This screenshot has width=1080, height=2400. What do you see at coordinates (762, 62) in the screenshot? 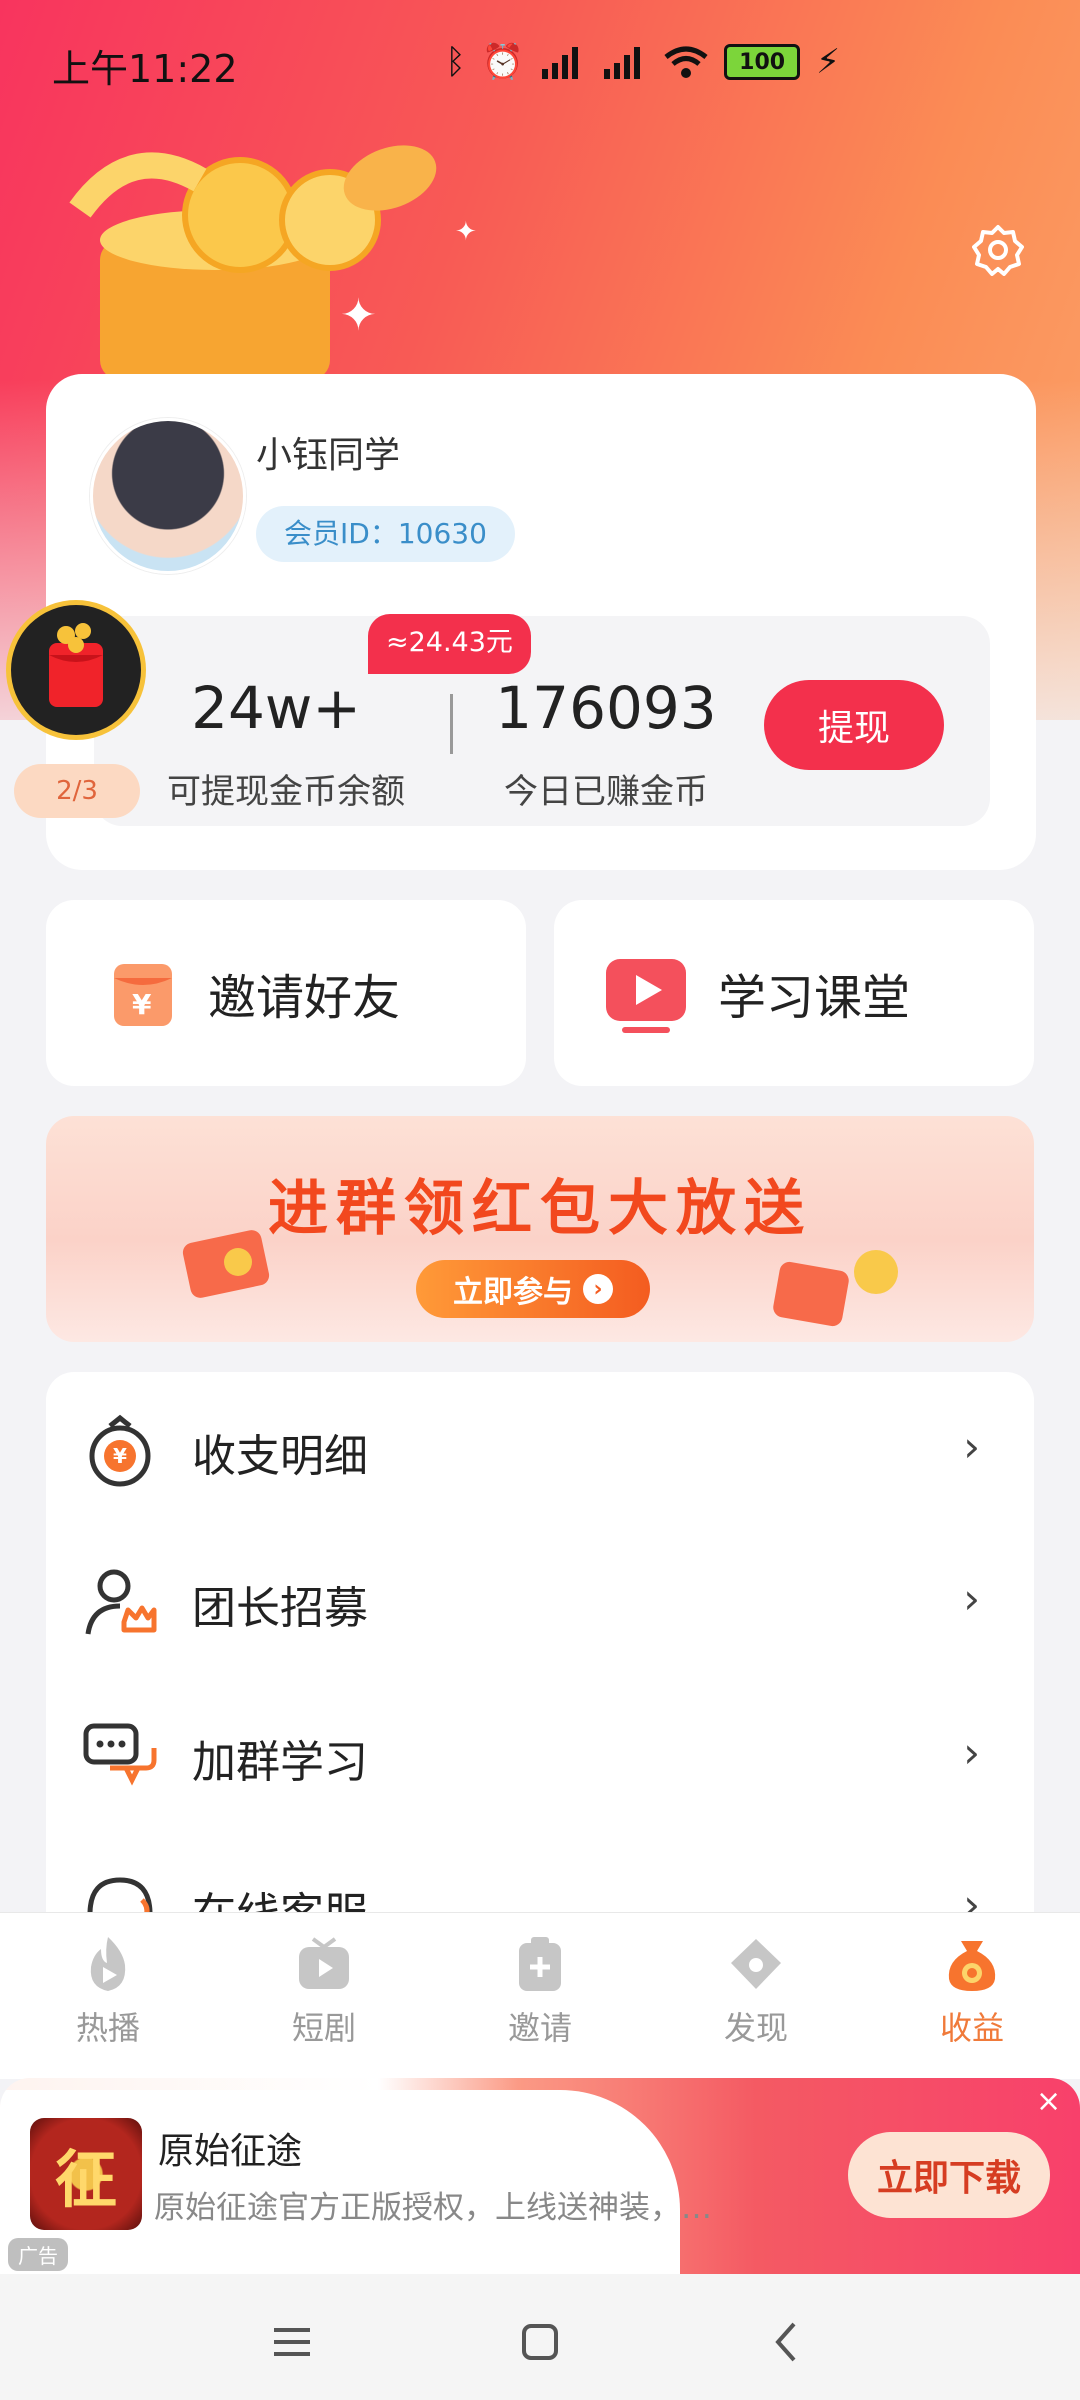
I see `battery-icon: 100` at bounding box center [762, 62].